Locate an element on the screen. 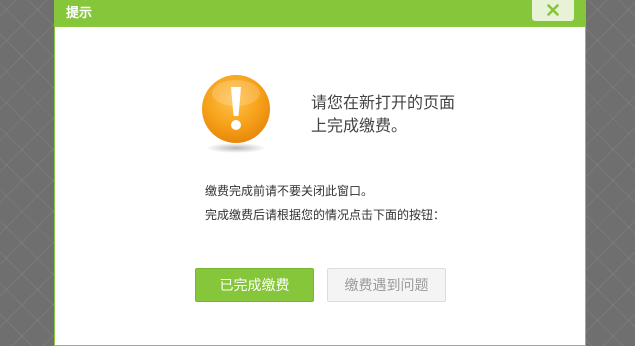 Image resolution: width=635 pixels, height=346 pixels. close-icon is located at coordinates (553, 10).